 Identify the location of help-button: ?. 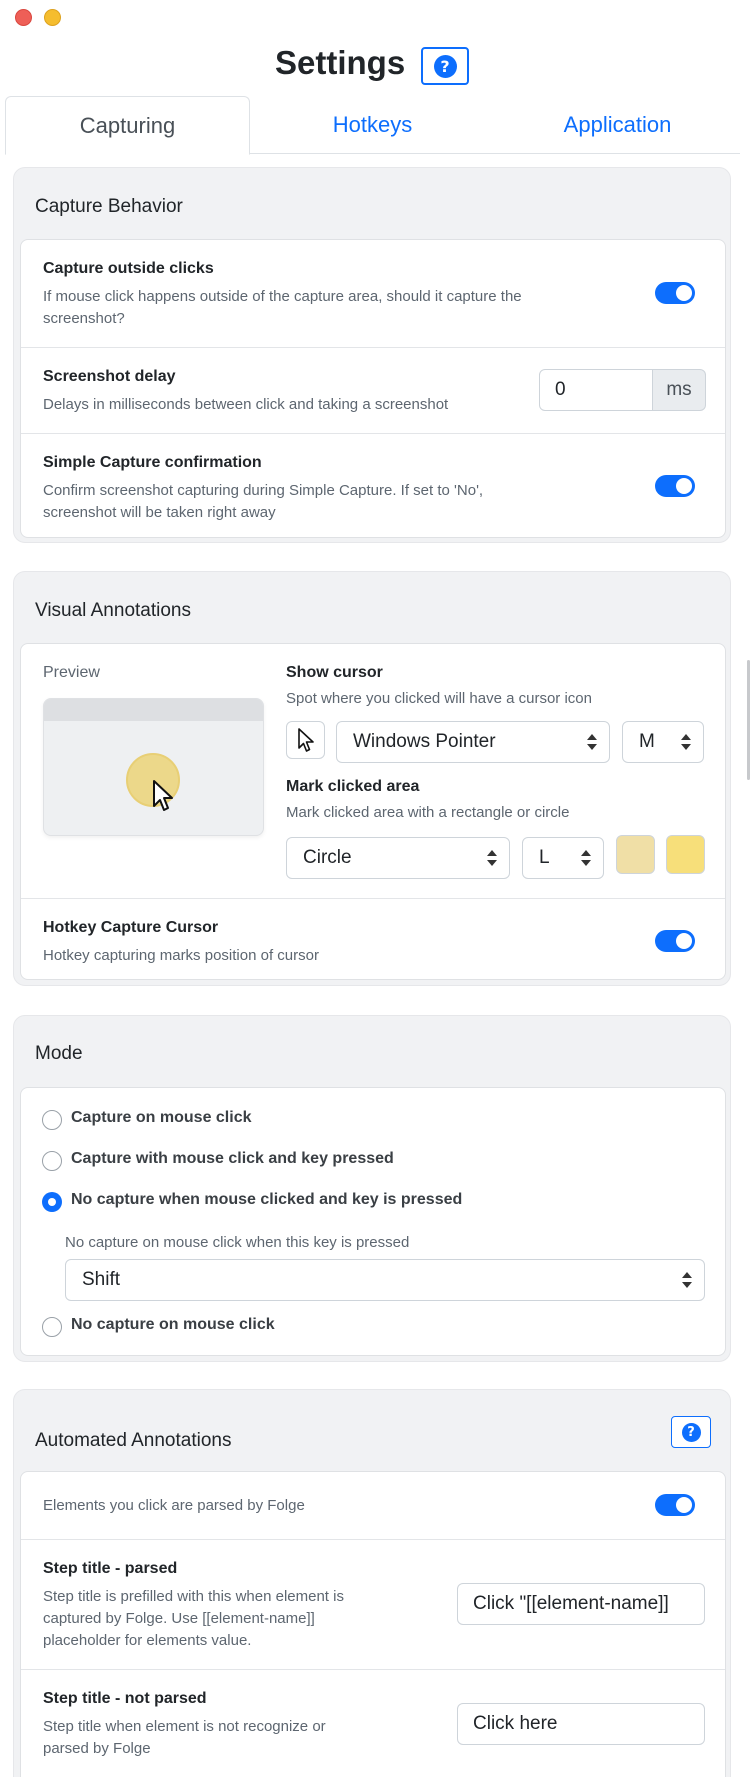
(445, 66).